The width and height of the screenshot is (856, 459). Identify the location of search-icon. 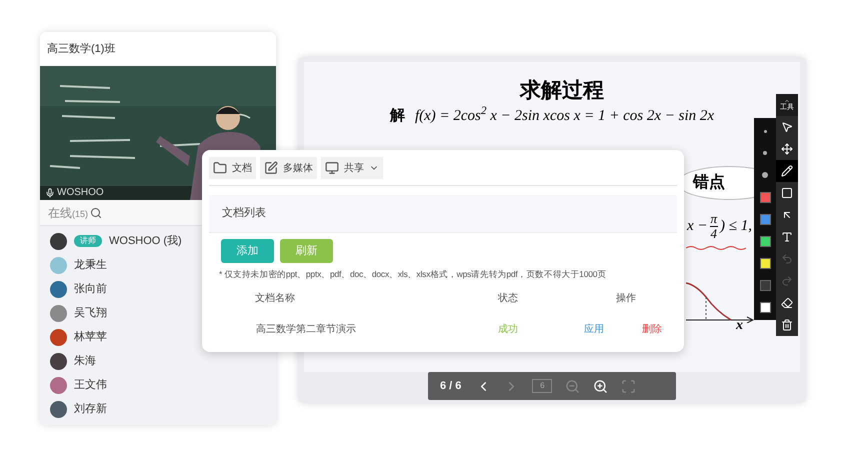
(96, 212).